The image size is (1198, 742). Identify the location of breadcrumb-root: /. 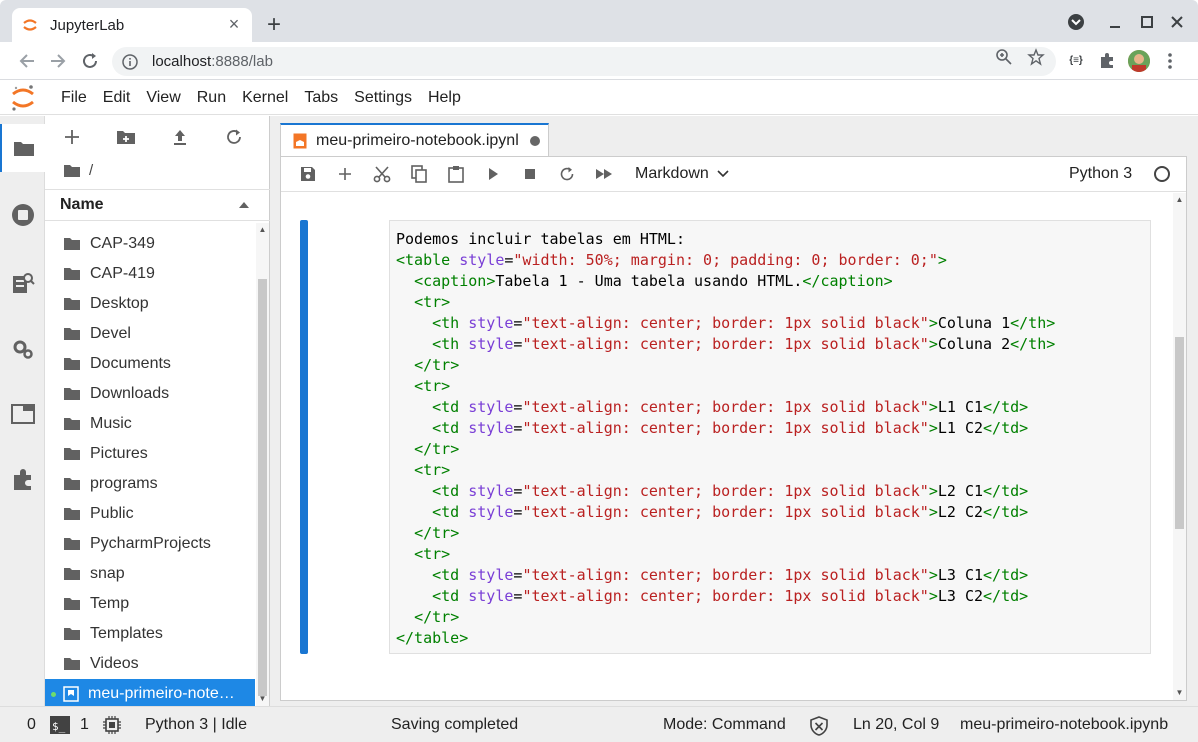
(91, 170).